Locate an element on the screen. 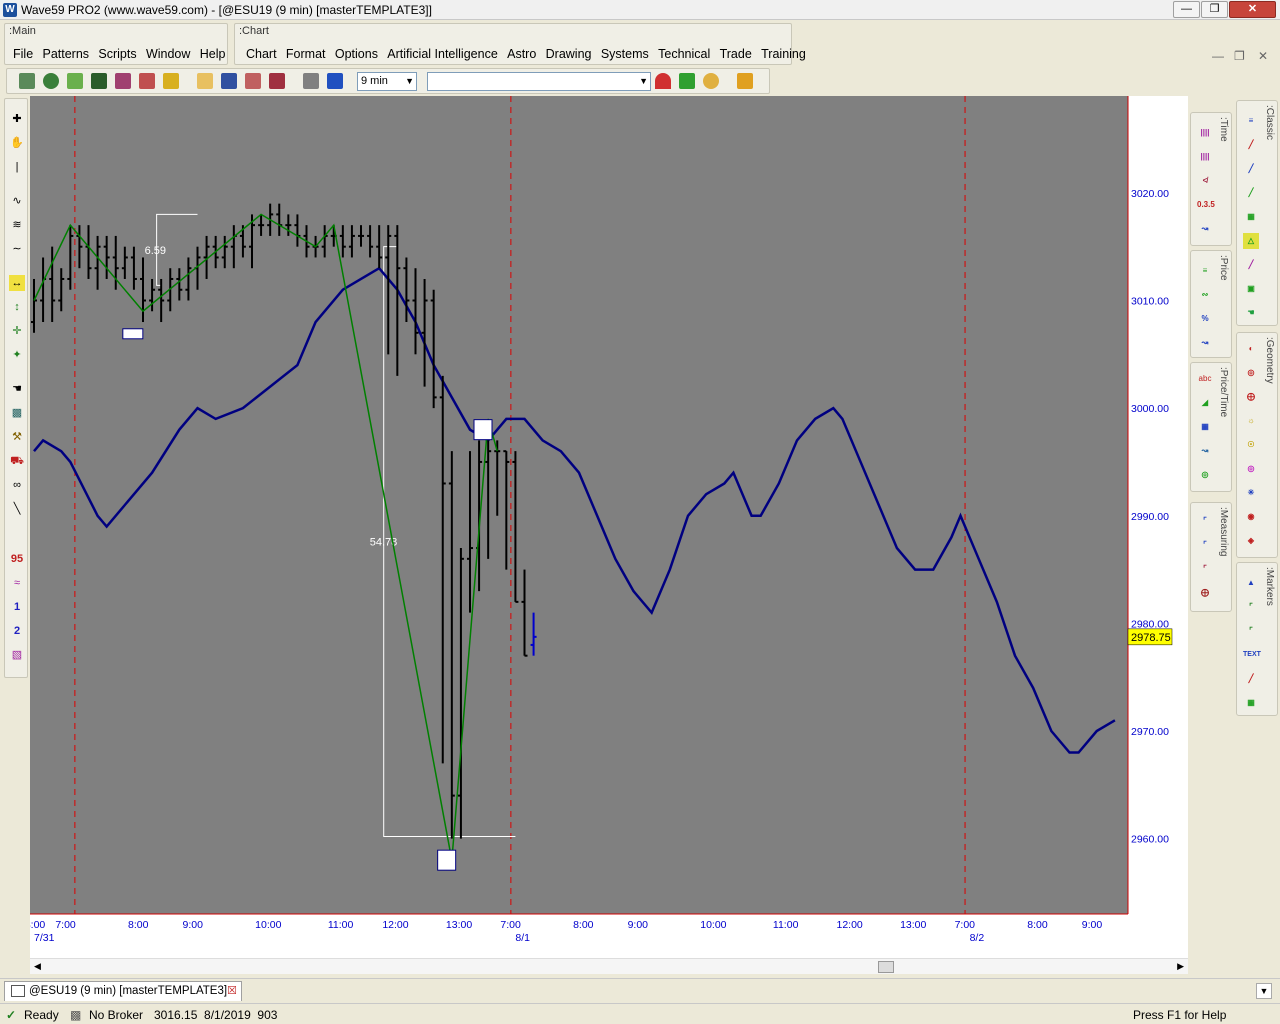 The height and width of the screenshot is (1024, 1280). gann-fan-icon: ╱ is located at coordinates (1251, 193).